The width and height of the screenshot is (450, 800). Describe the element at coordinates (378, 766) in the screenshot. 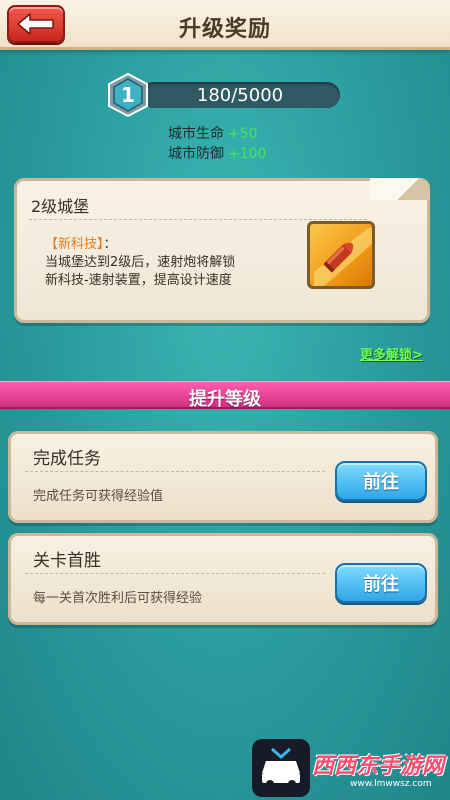

I see `watermark-text: 西西东手游网` at that location.